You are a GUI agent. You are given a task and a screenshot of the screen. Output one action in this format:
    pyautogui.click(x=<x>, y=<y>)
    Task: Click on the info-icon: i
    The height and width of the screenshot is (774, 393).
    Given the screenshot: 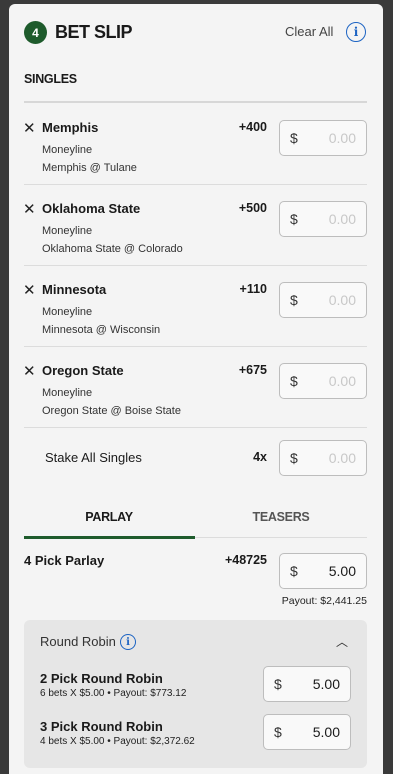 What is the action you would take?
    pyautogui.click(x=356, y=32)
    